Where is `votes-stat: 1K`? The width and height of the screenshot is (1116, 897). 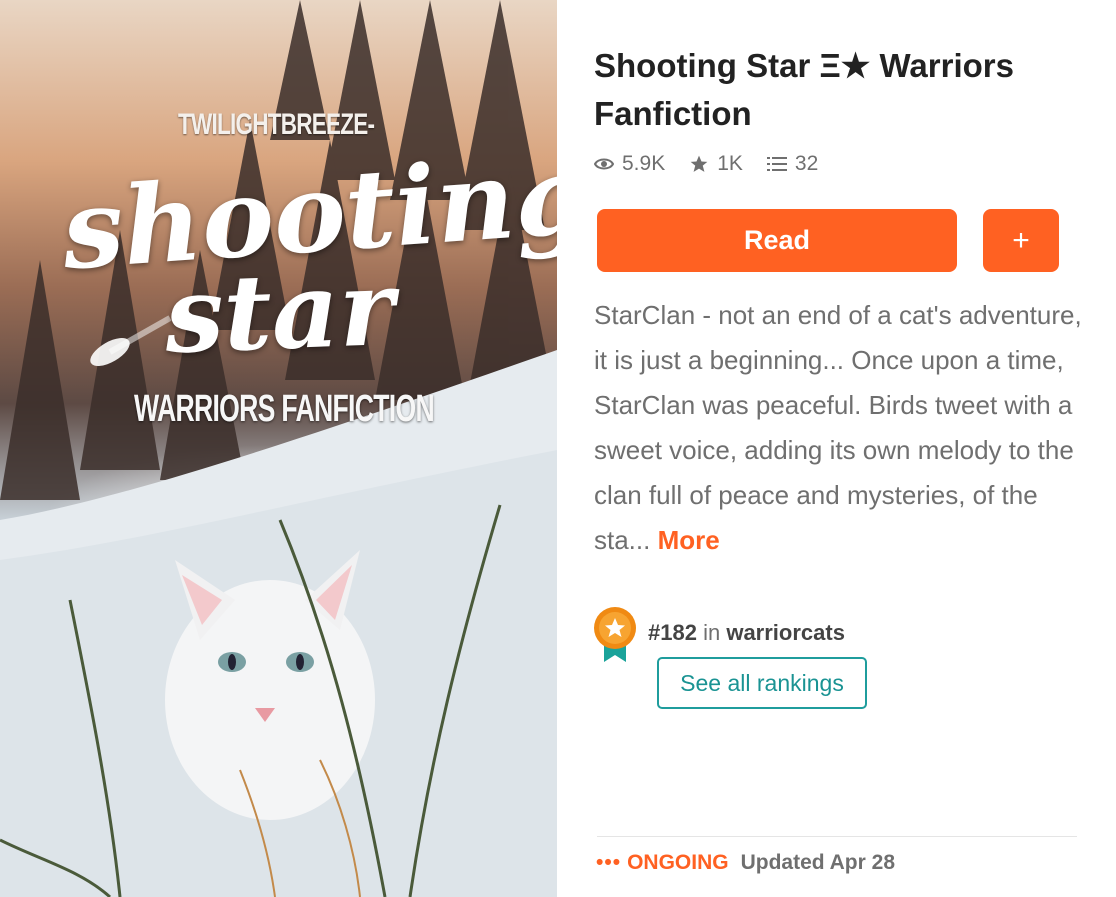 votes-stat: 1K is located at coordinates (716, 164).